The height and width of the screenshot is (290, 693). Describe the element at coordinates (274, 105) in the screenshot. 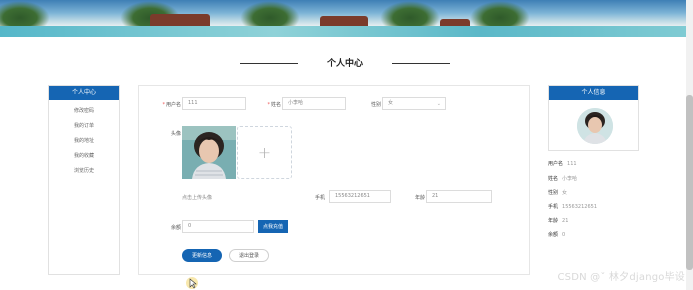

I see `name-label: *姓名` at that location.